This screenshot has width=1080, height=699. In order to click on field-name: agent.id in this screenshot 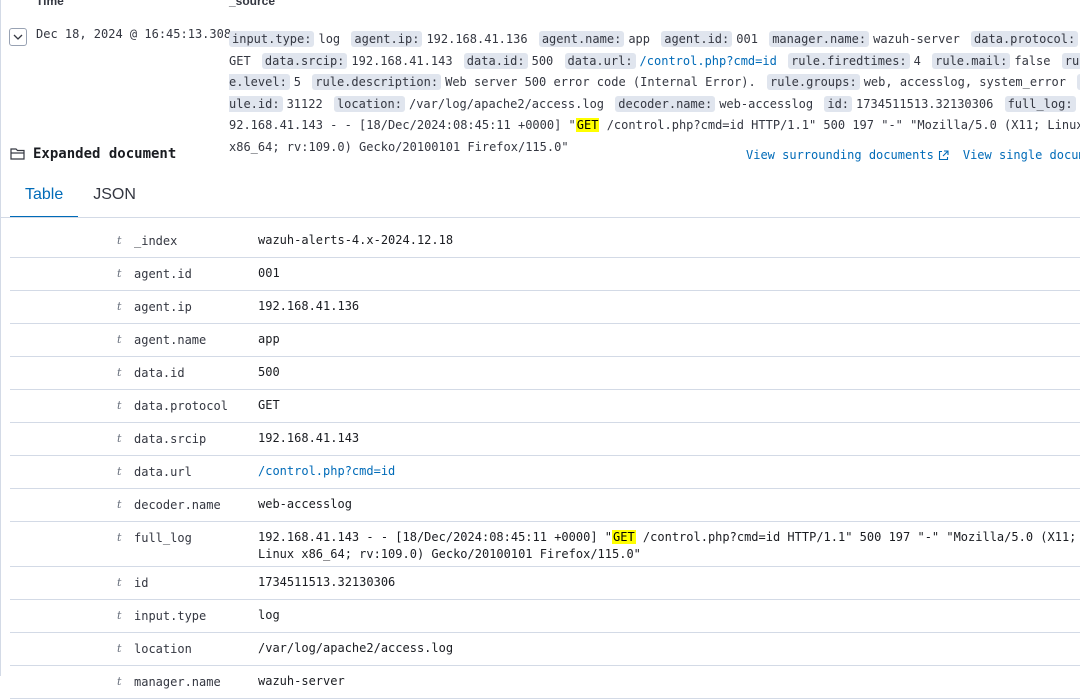, I will do `click(163, 274)`.